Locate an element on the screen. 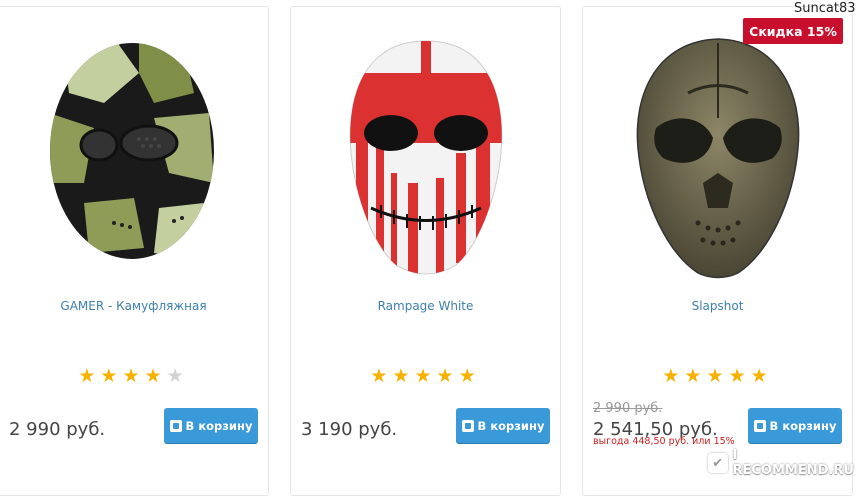 The image size is (860, 496). watermark-text: I RECOMMEND.RU is located at coordinates (796, 463).